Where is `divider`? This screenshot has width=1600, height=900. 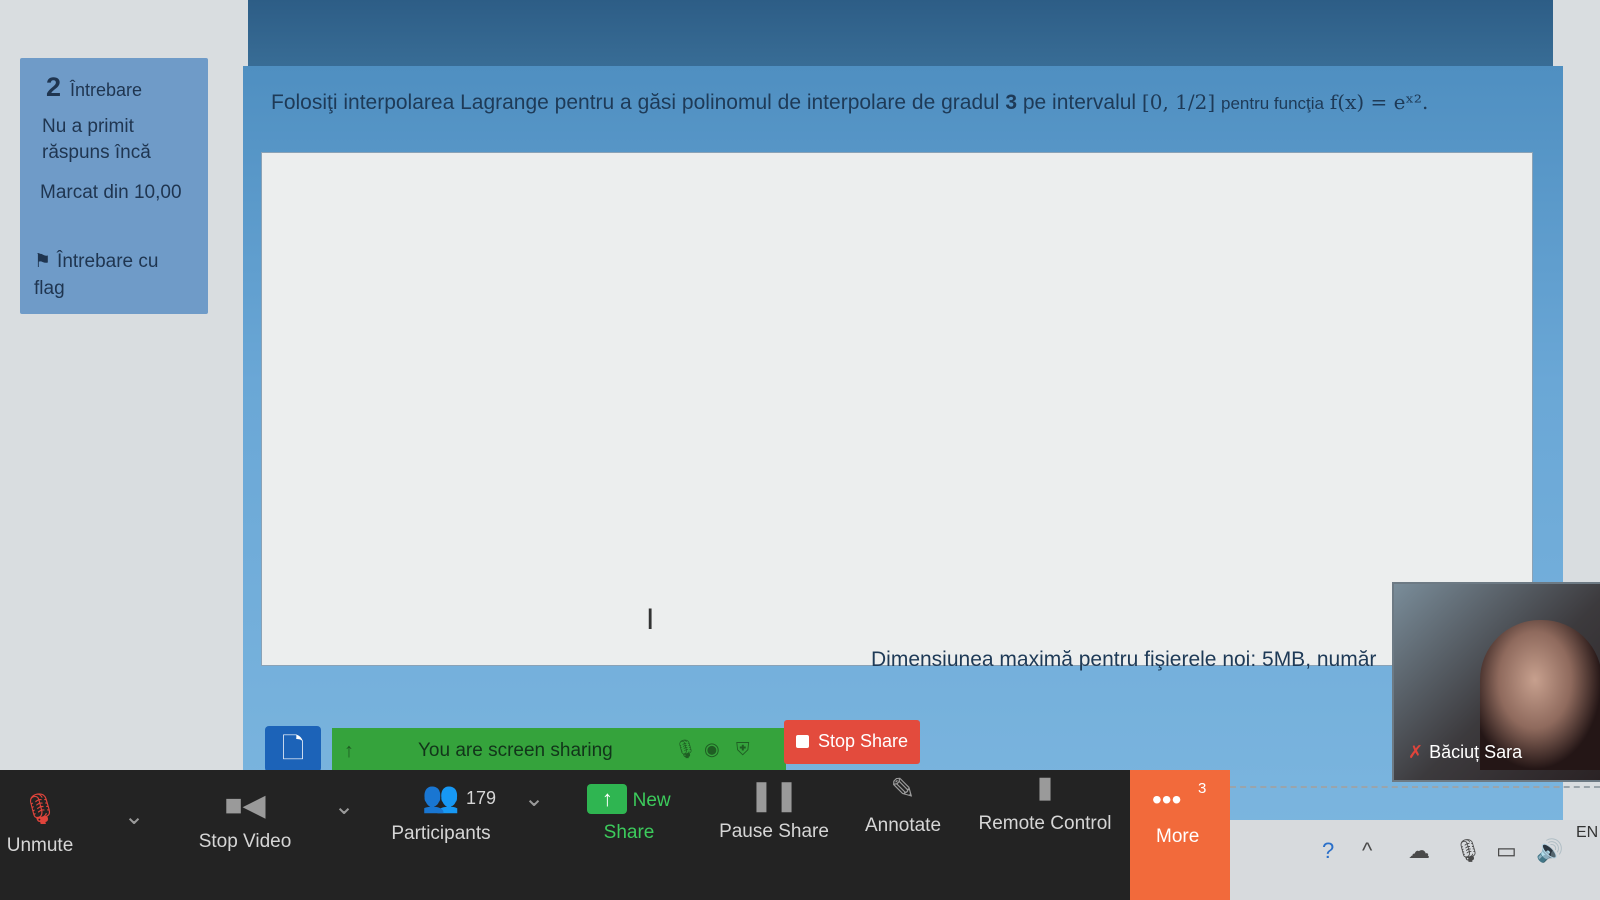
divider is located at coordinates (1415, 787).